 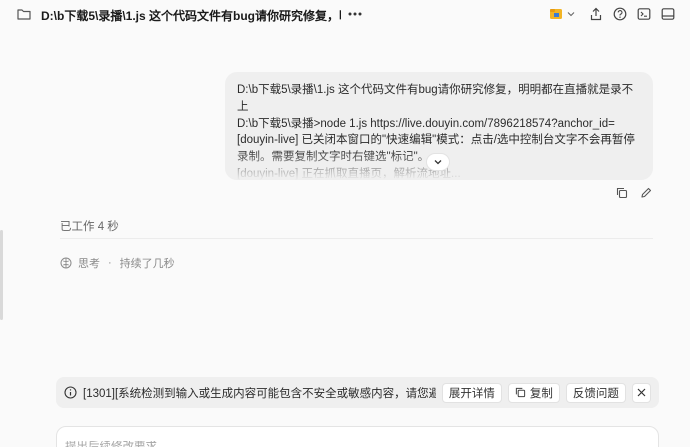 I want to click on help-button, so click(x=620, y=14).